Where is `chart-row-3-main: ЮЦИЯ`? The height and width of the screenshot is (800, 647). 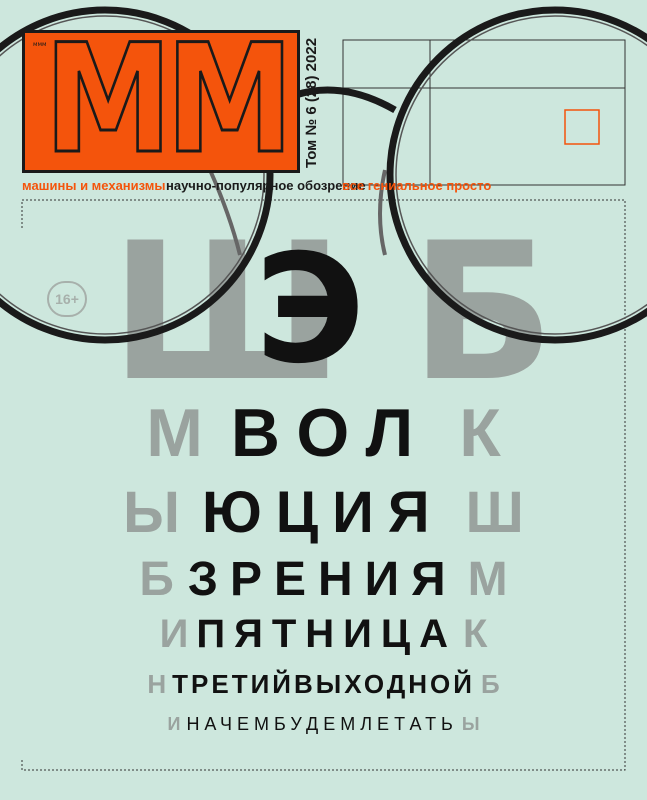
chart-row-3-main: ЮЦИЯ is located at coordinates (322, 512).